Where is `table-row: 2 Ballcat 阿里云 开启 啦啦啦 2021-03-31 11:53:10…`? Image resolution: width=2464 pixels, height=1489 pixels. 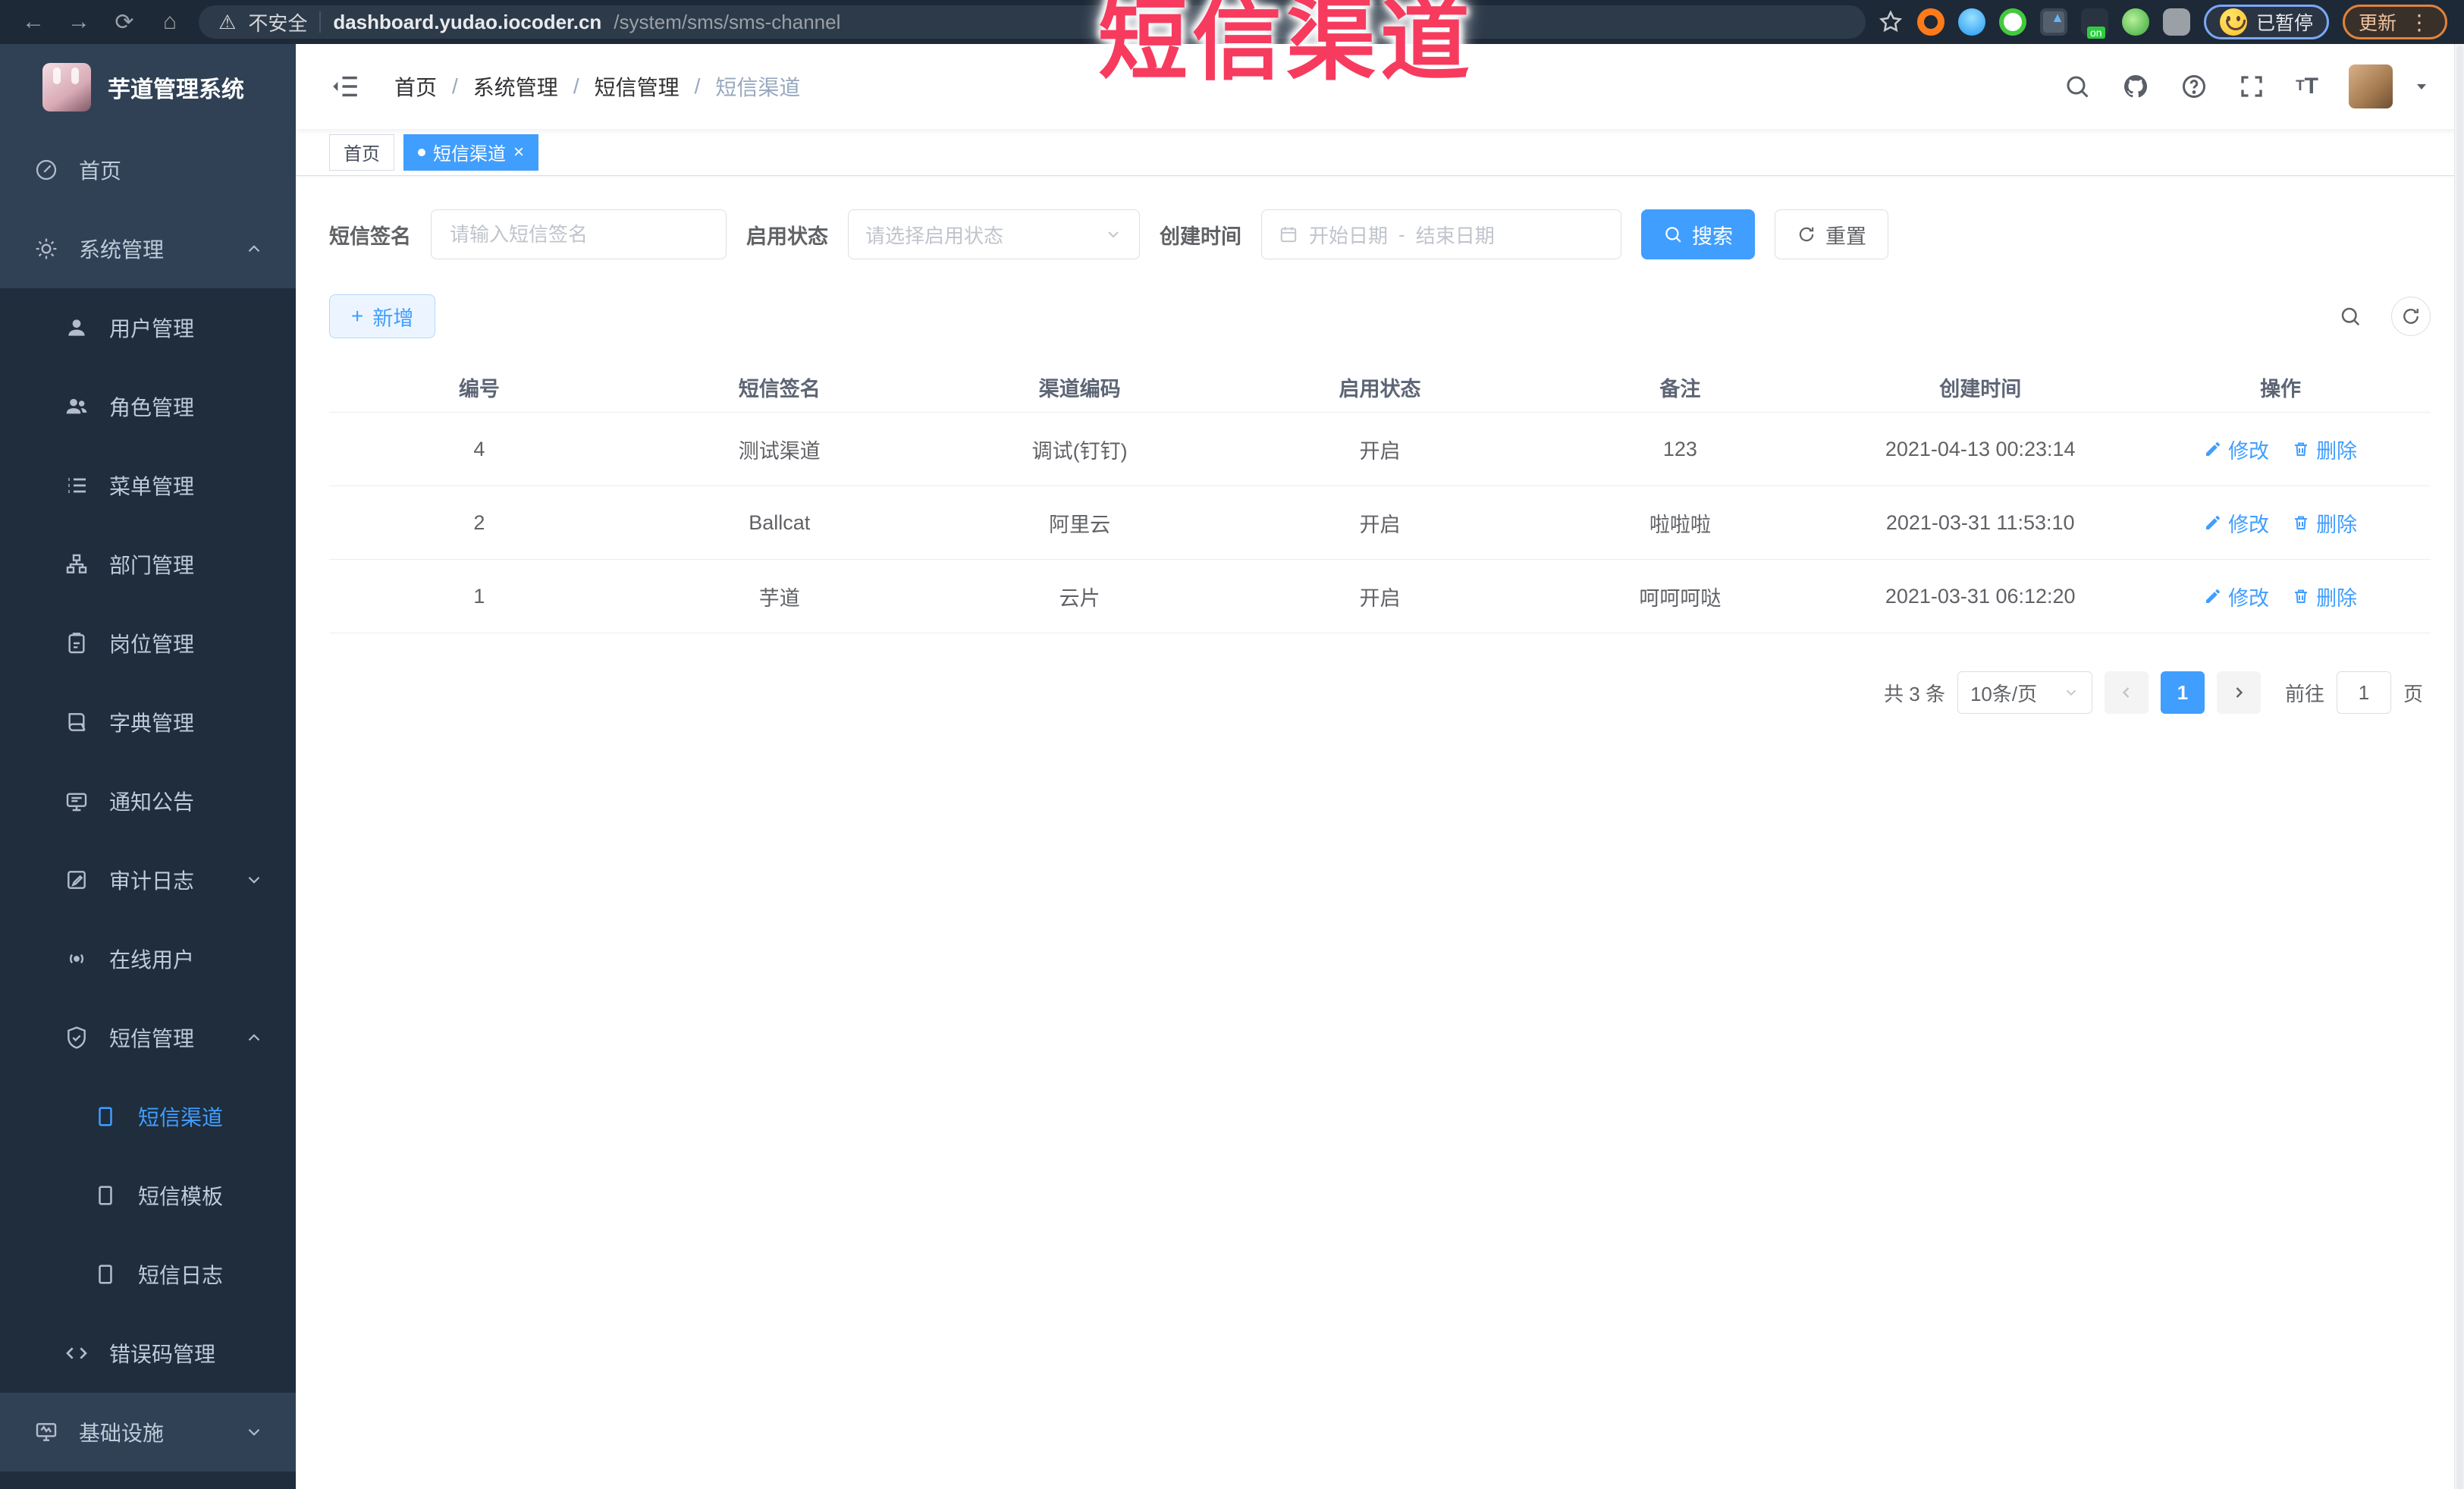 table-row: 2 Ballcat 阿里云 开启 啦啦啦 2021-03-31 11:53:10… is located at coordinates (1380, 523).